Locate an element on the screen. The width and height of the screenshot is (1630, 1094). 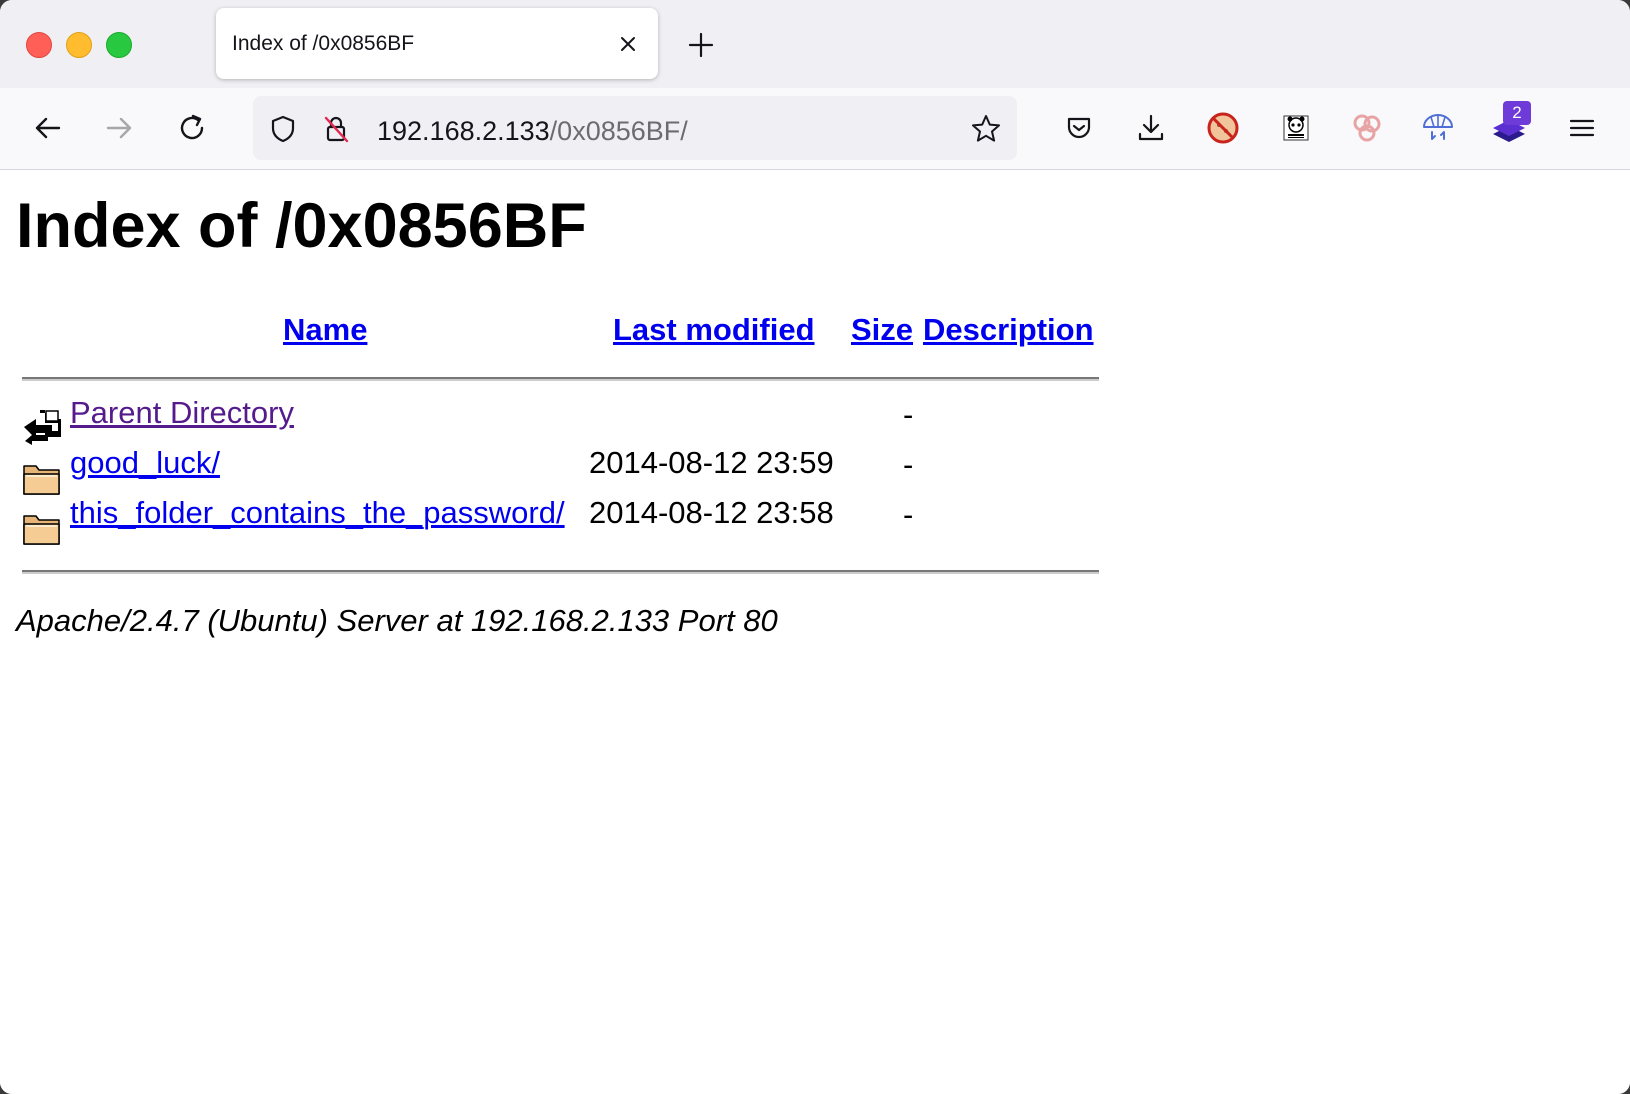
reload-icon is located at coordinates (192, 128).